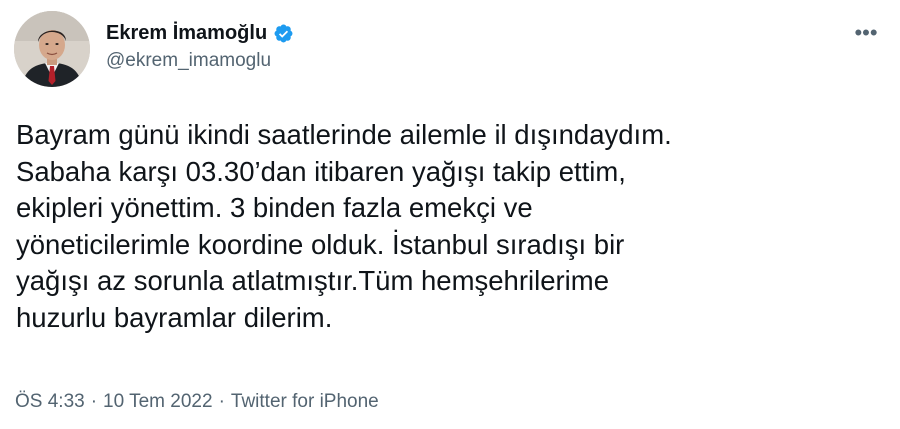  I want to click on avatar, so click(52, 49).